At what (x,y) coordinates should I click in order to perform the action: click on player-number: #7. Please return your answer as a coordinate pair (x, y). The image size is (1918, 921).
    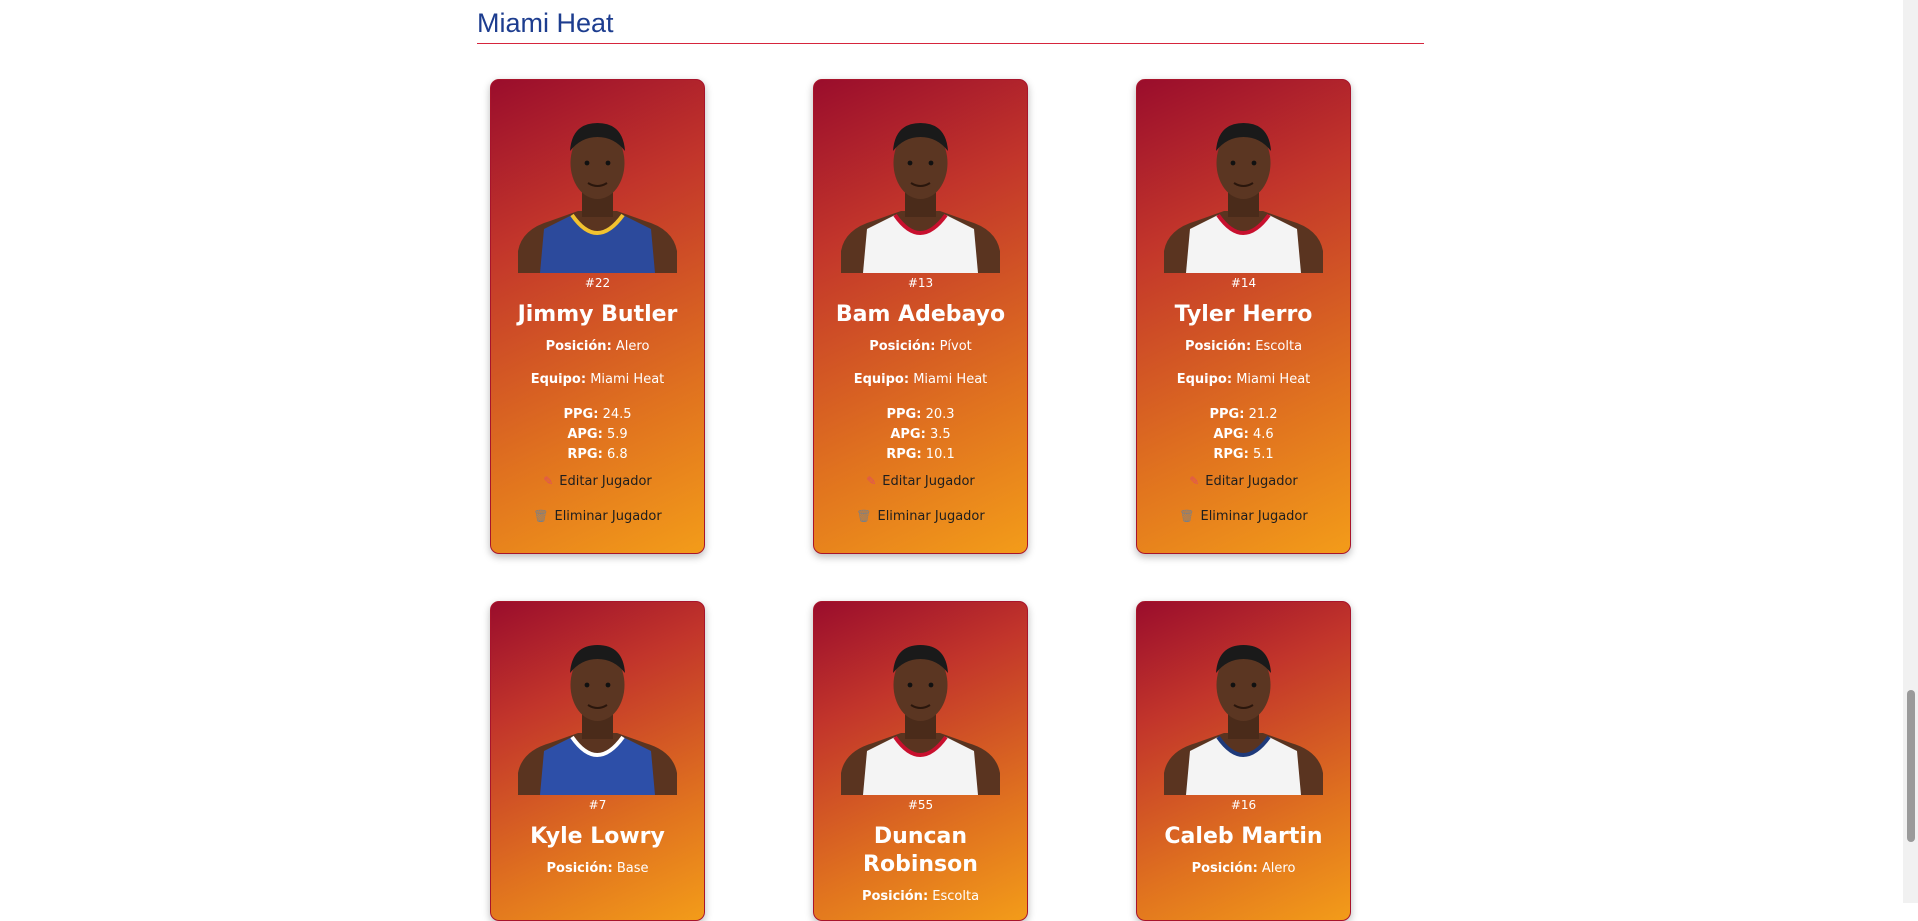
    Looking at the image, I should click on (597, 805).